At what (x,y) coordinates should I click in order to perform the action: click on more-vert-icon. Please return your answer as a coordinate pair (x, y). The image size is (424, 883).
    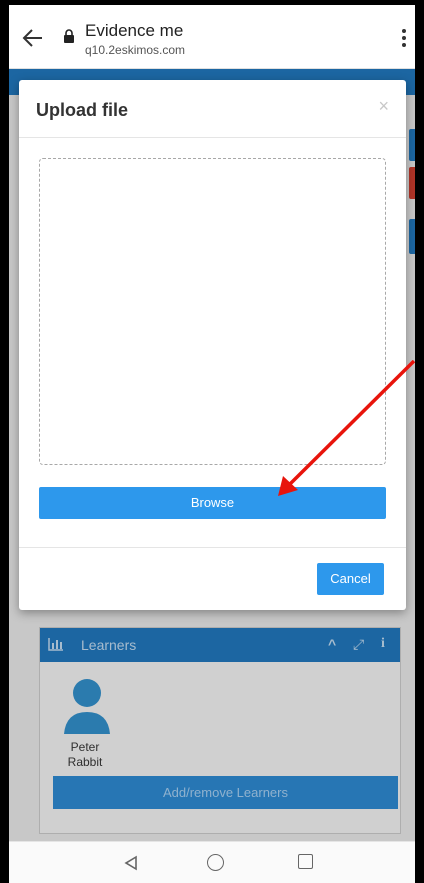
    Looking at the image, I should click on (404, 40).